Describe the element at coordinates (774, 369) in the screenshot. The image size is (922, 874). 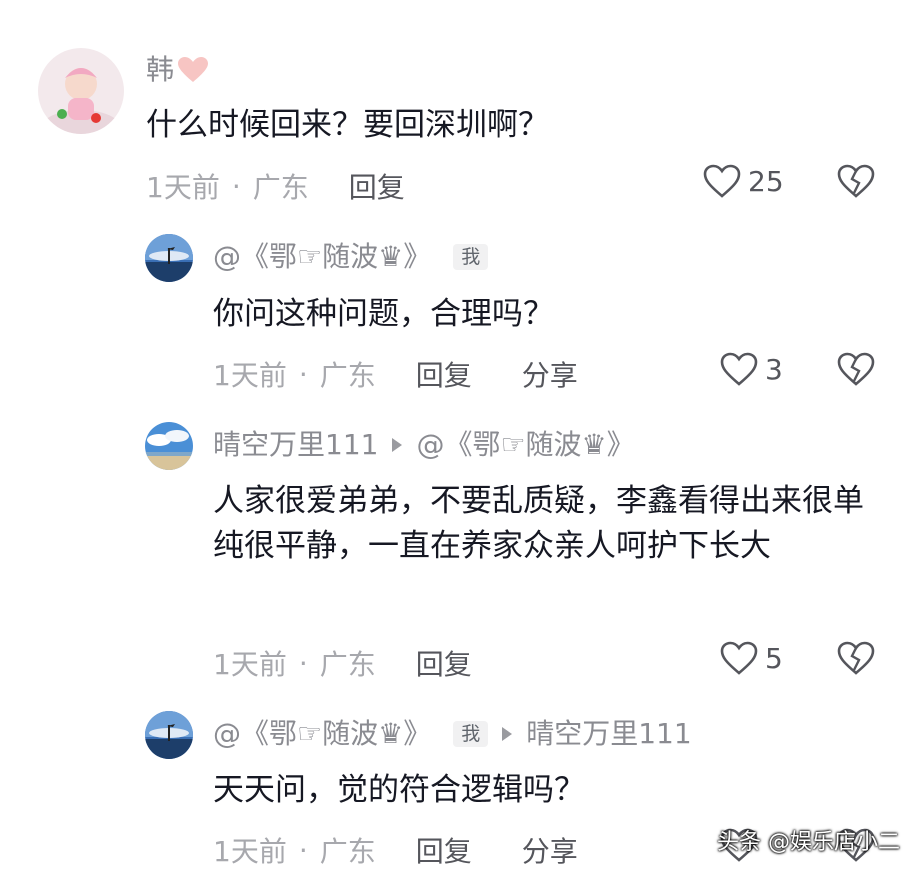
I see `like-count: 3` at that location.